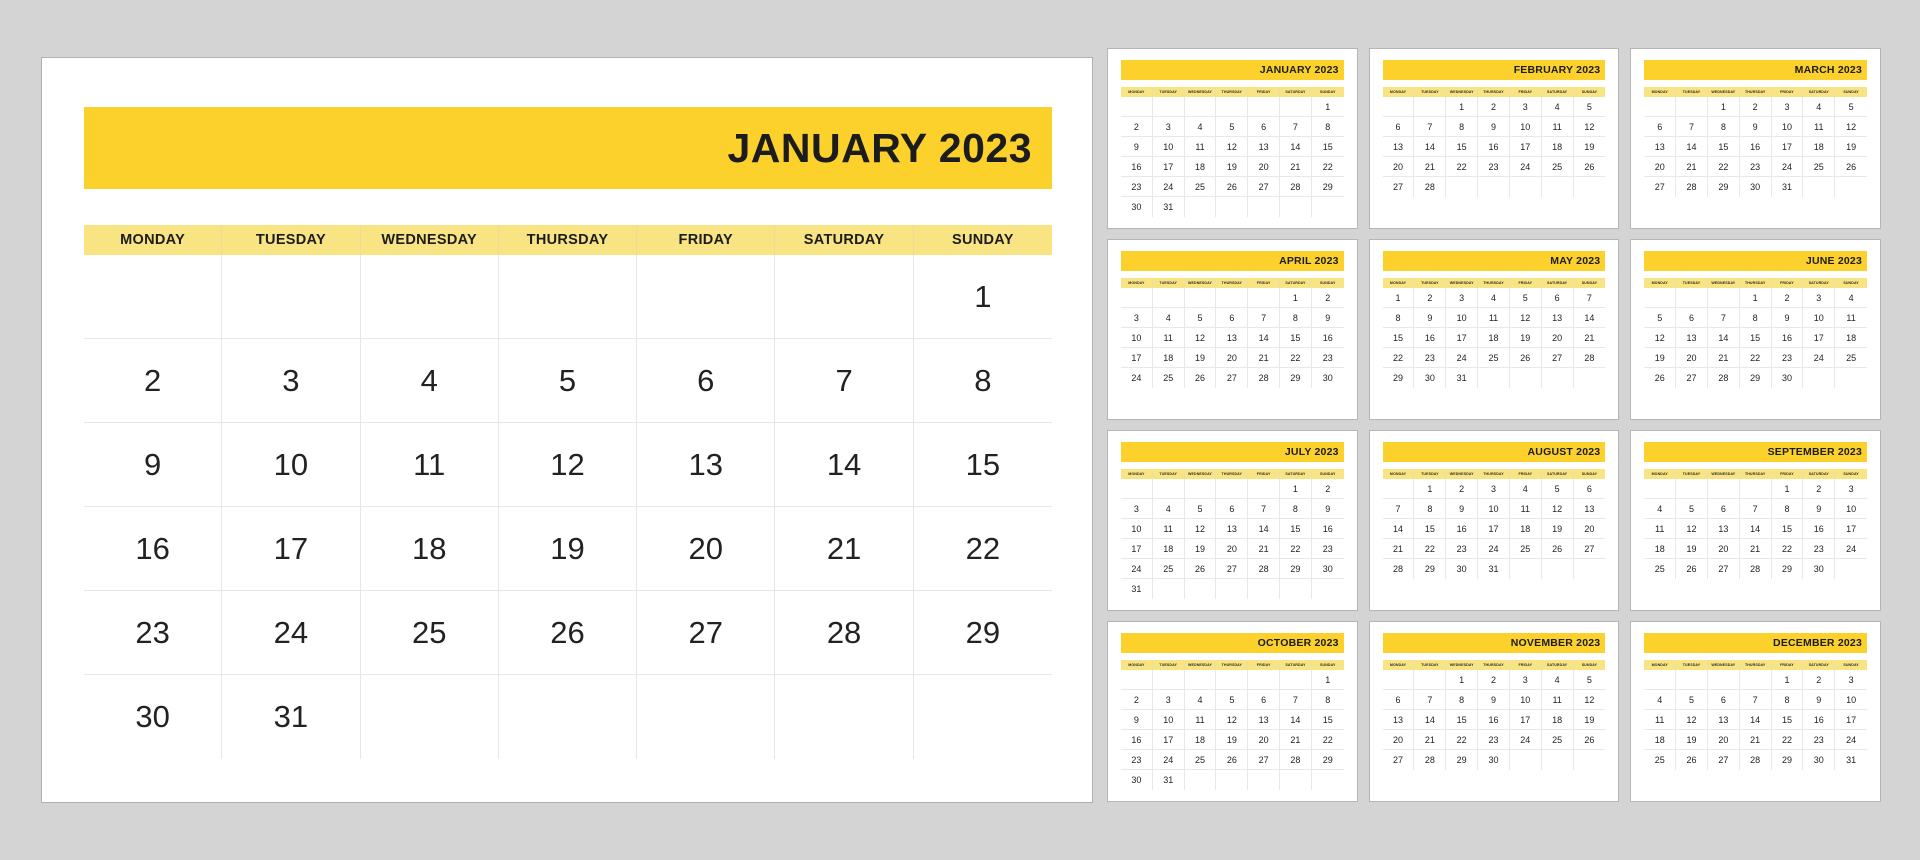  I want to click on main-day-cell: 16, so click(153, 549).